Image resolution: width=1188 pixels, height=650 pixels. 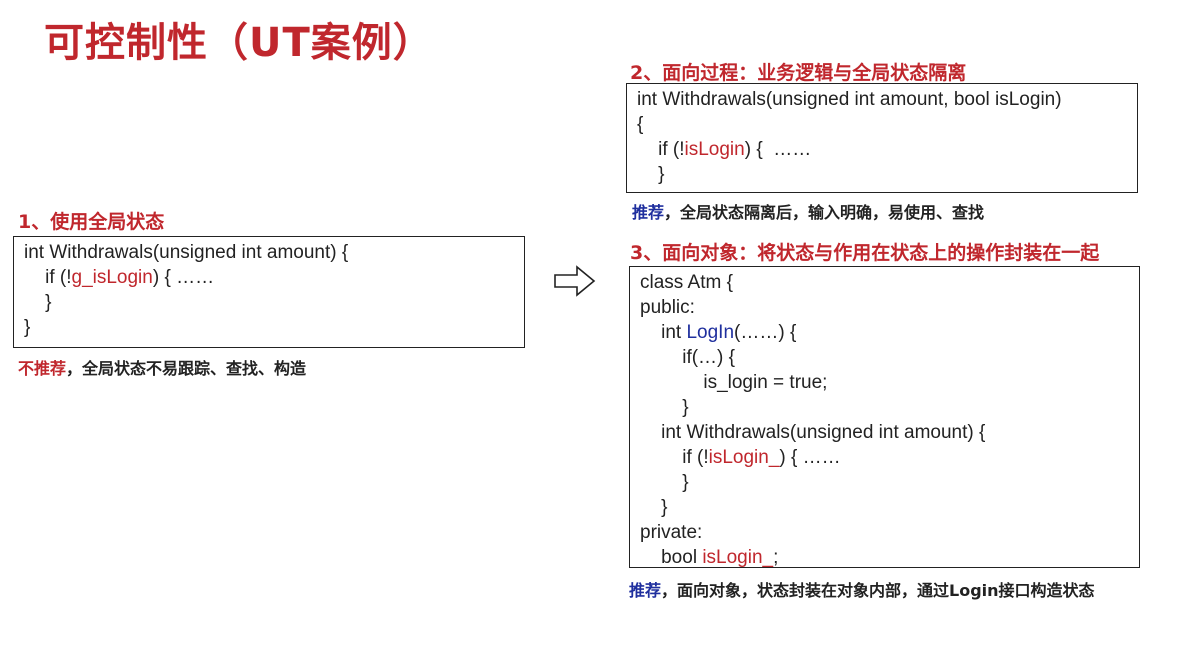 What do you see at coordinates (710, 332) in the screenshot?
I see `method-highlight: LogIn` at bounding box center [710, 332].